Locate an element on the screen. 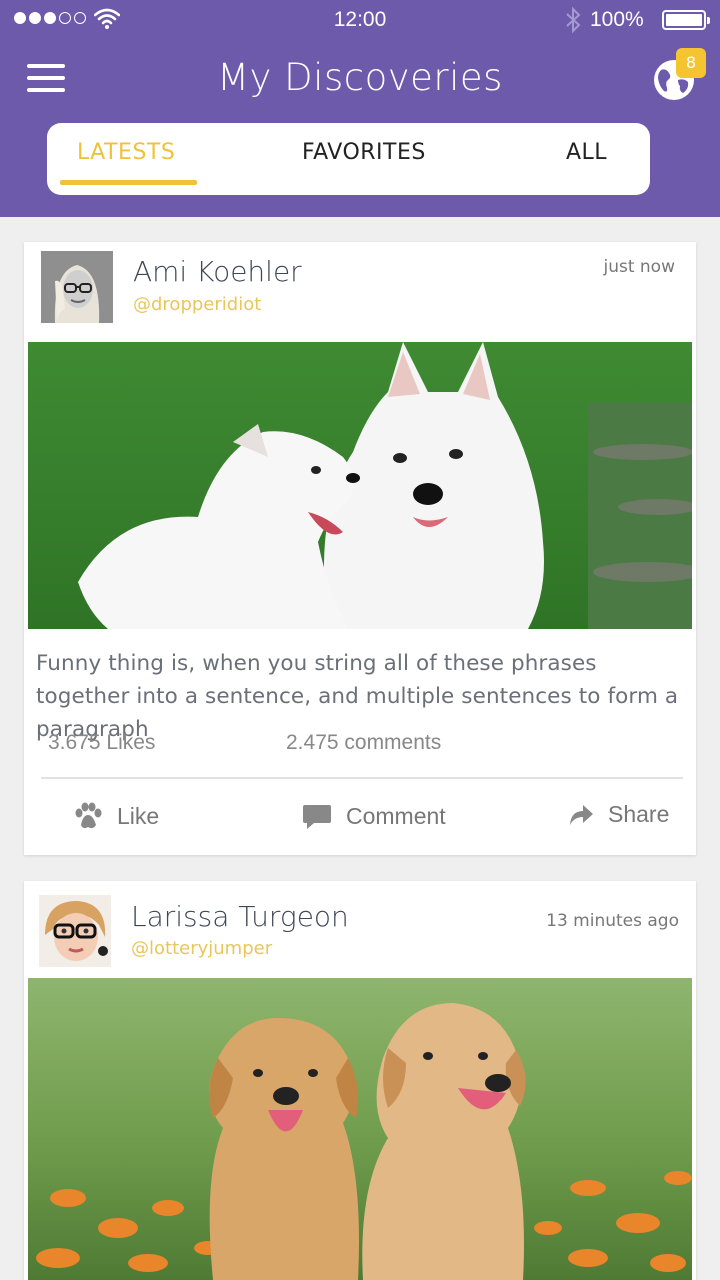  comment-button: Comment is located at coordinates (374, 816).